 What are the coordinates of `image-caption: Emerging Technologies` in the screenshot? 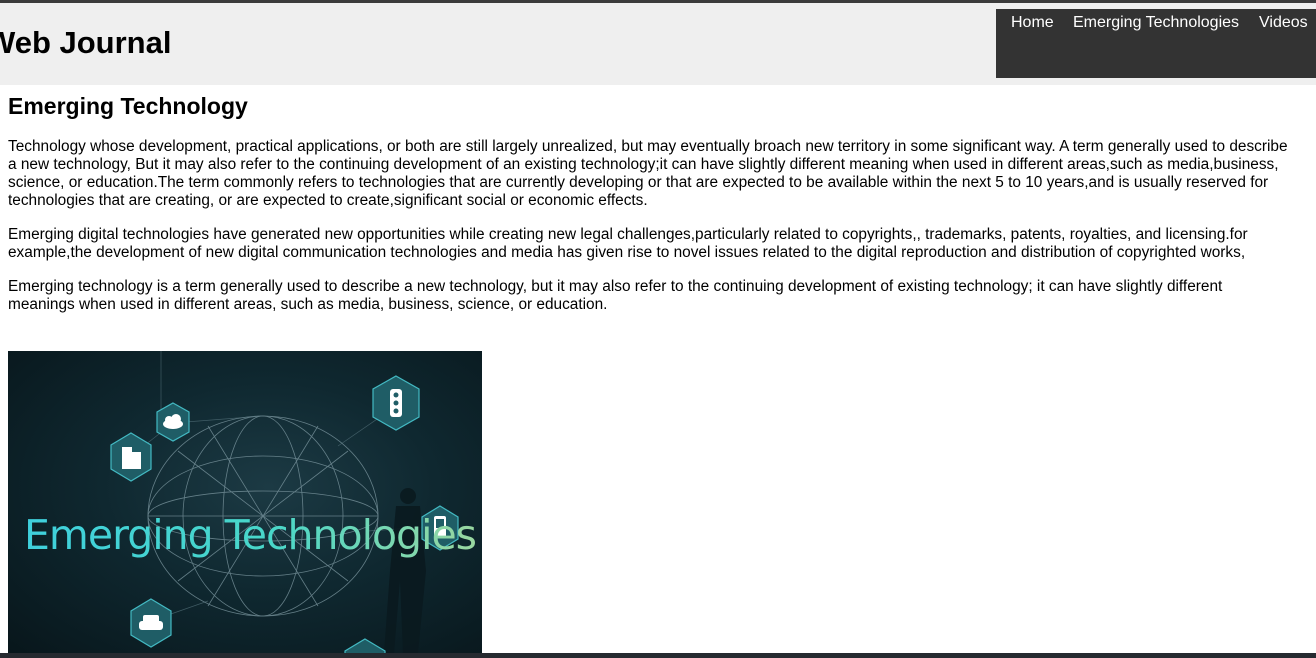 It's located at (250, 535).